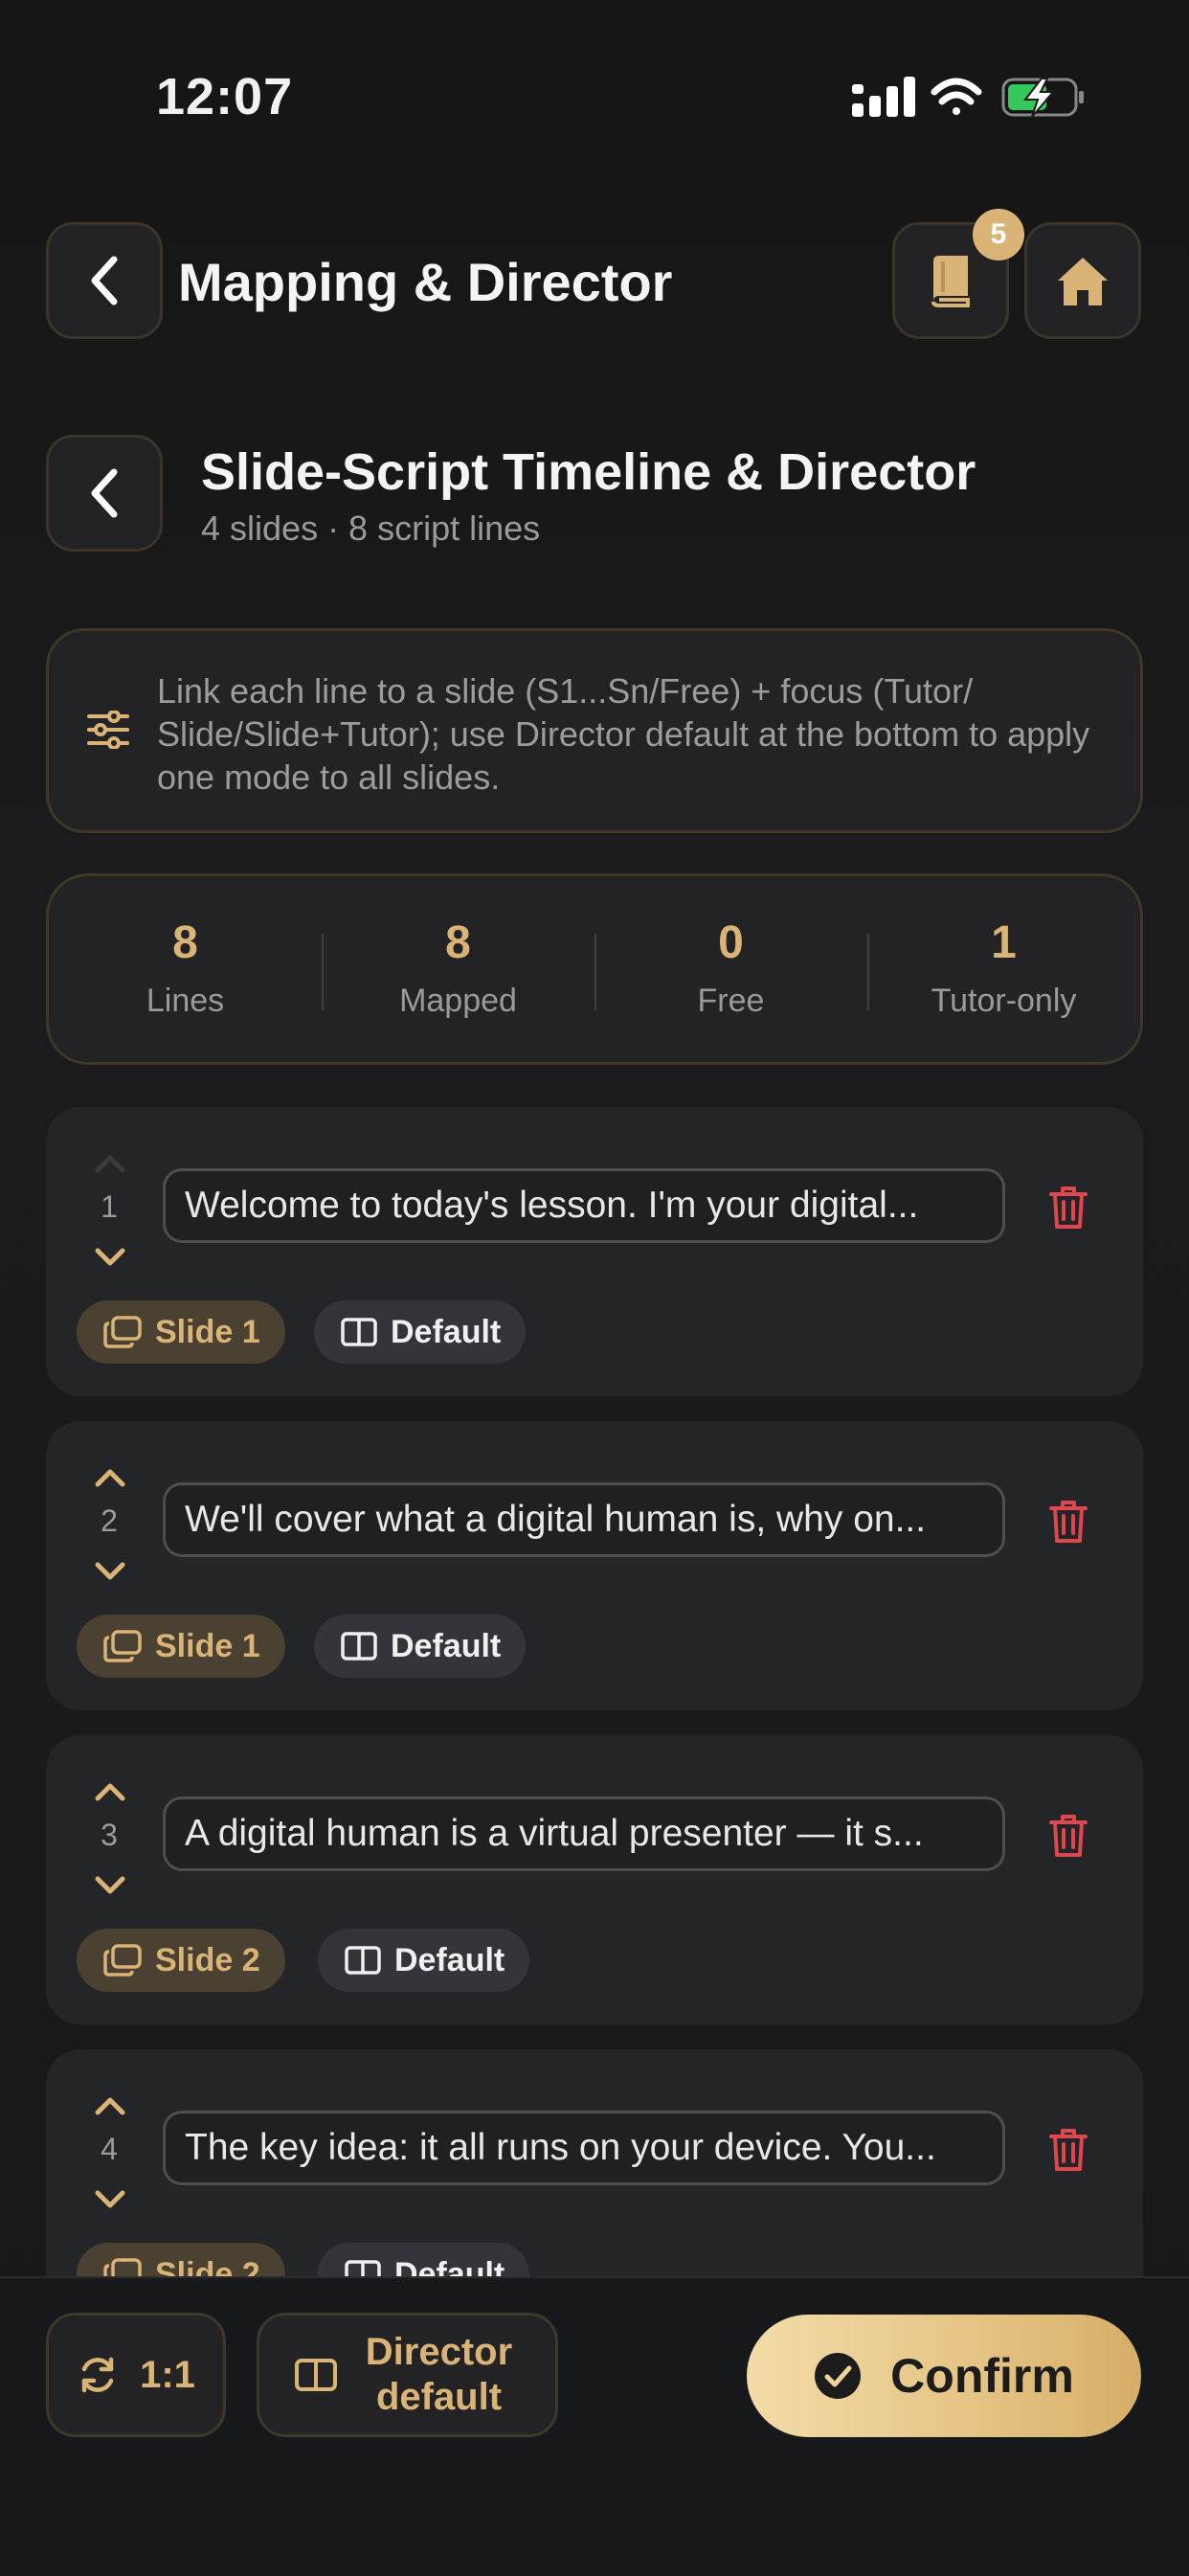 The width and height of the screenshot is (1189, 2576). Describe the element at coordinates (109, 1206) in the screenshot. I see `line-number: 1` at that location.